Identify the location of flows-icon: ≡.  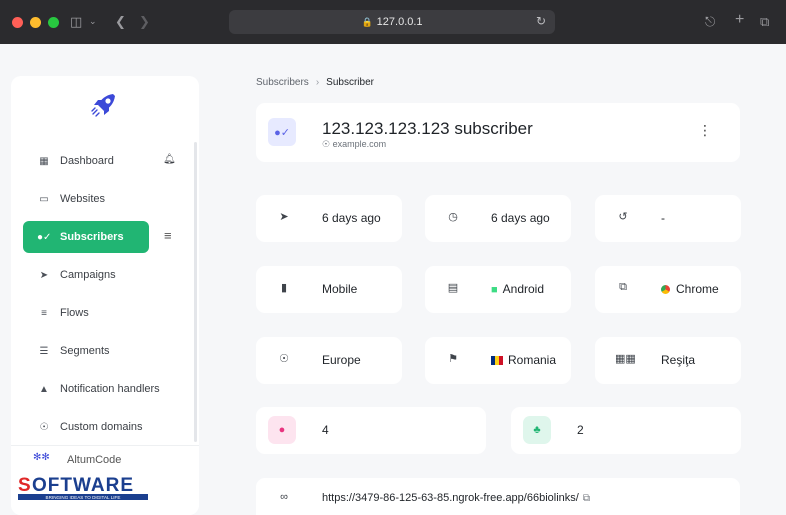
(44, 313).